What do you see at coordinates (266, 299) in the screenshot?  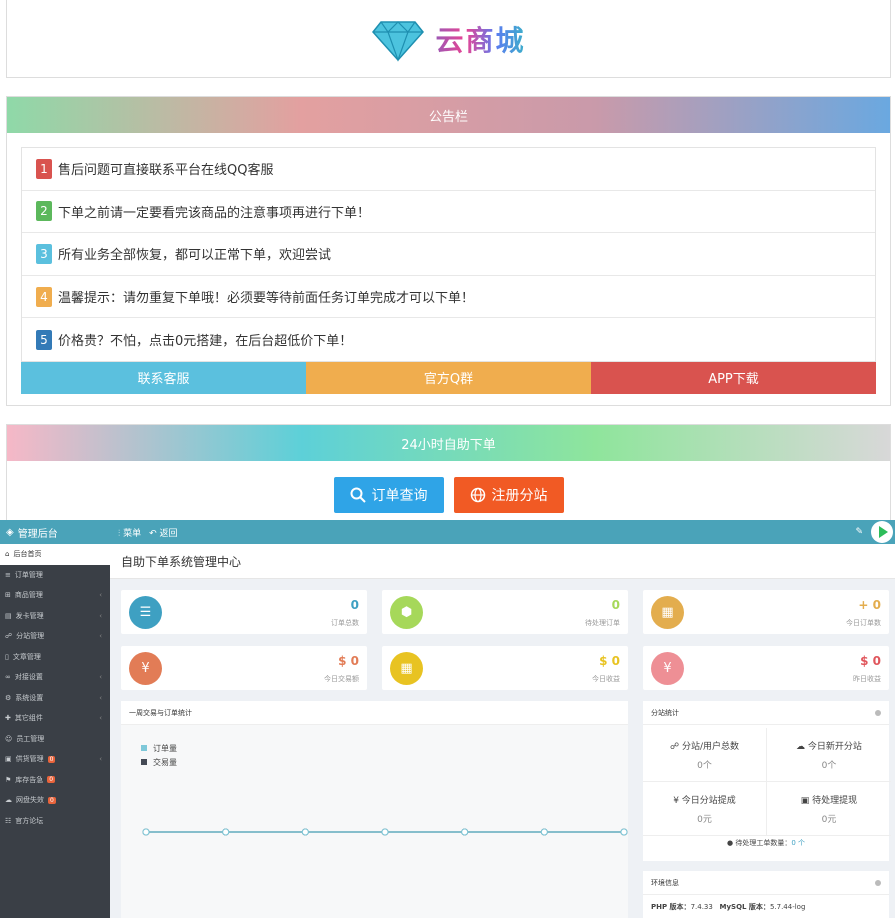 I see `notice-text: 温馨提示：请勿重复下单哦！必须要等待前面任务订单完成才可以下单！` at bounding box center [266, 299].